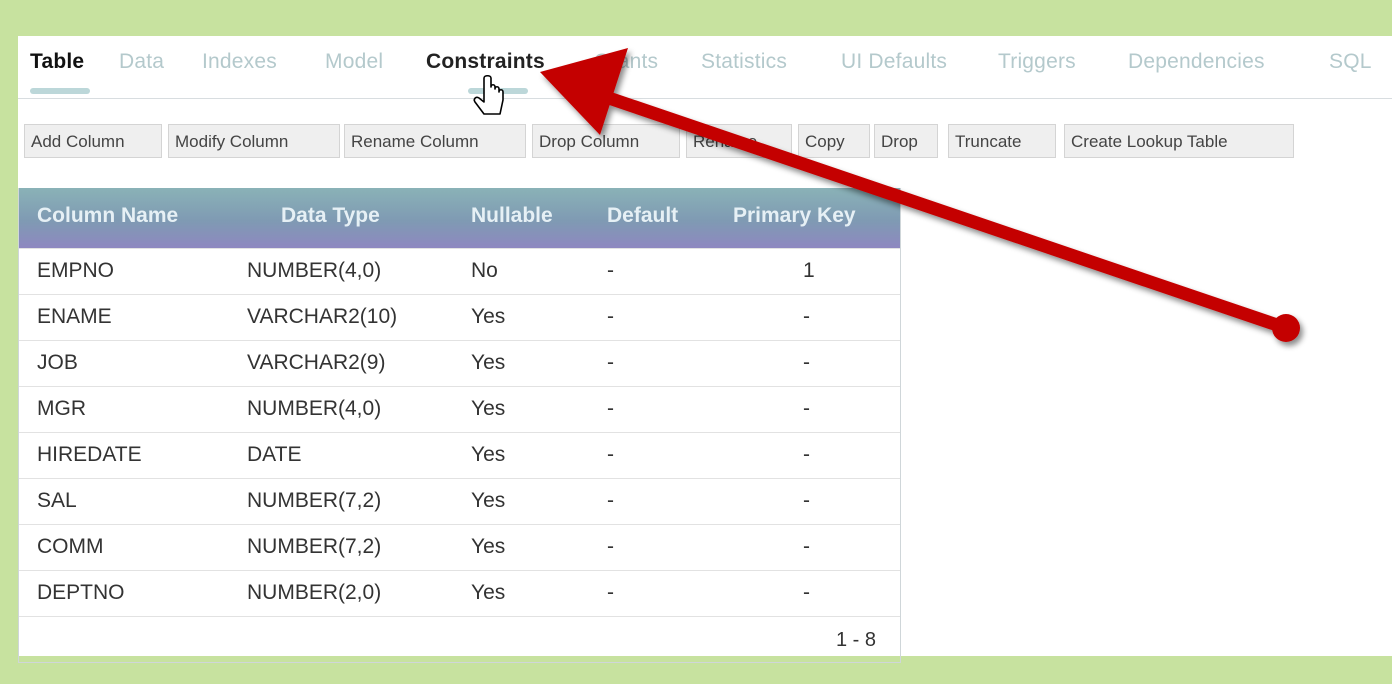  What do you see at coordinates (141, 62) in the screenshot?
I see `tab-data: Data` at bounding box center [141, 62].